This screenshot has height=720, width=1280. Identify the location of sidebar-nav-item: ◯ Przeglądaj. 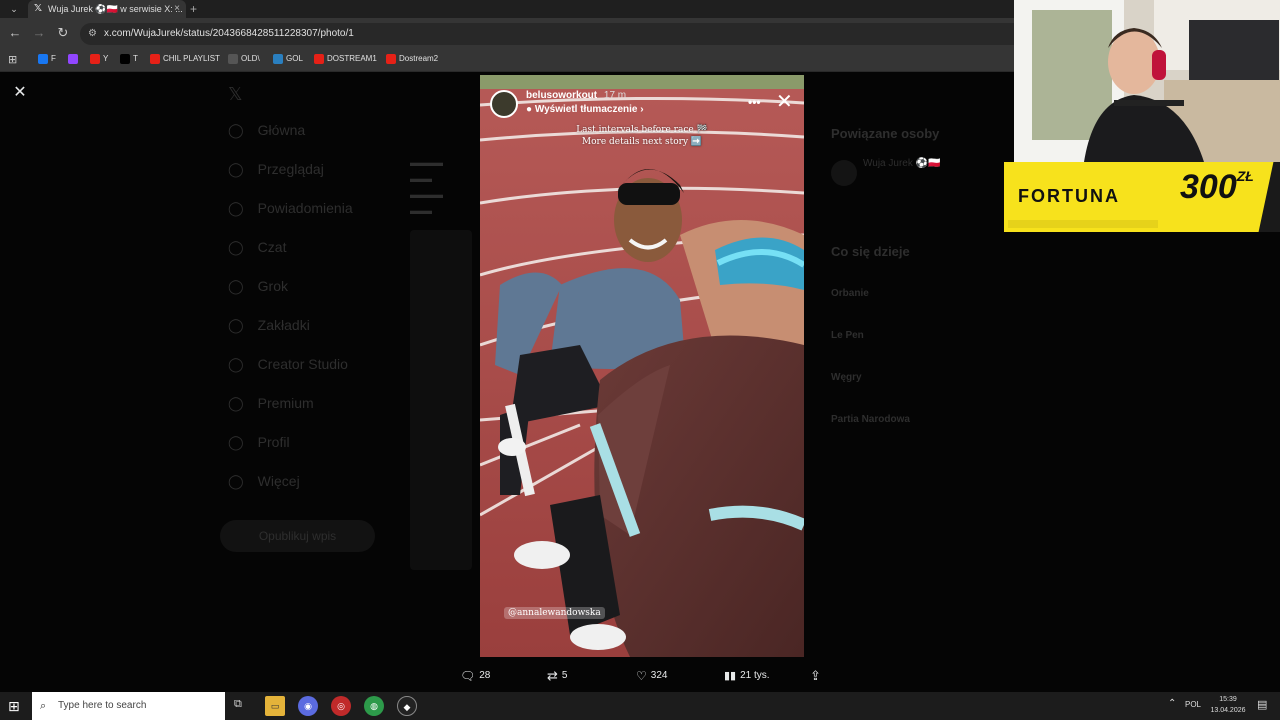
(276, 169).